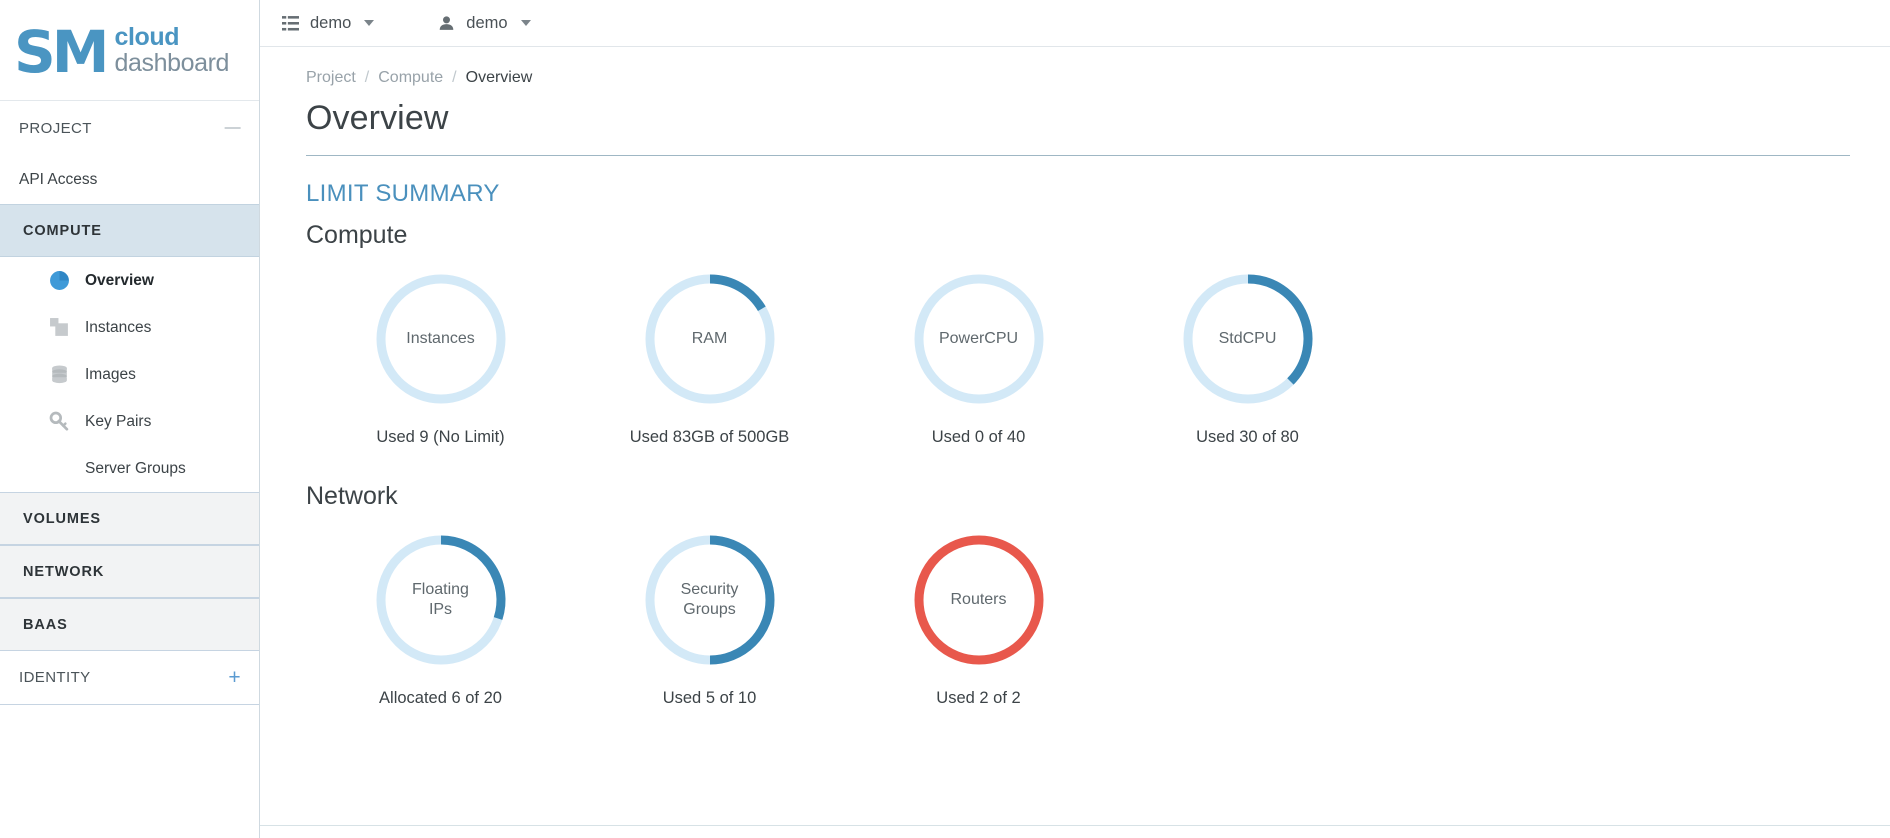 Image resolution: width=1890 pixels, height=838 pixels. Describe the element at coordinates (58, 179) in the screenshot. I see `sidebar-item-api-access-label: API Access` at that location.